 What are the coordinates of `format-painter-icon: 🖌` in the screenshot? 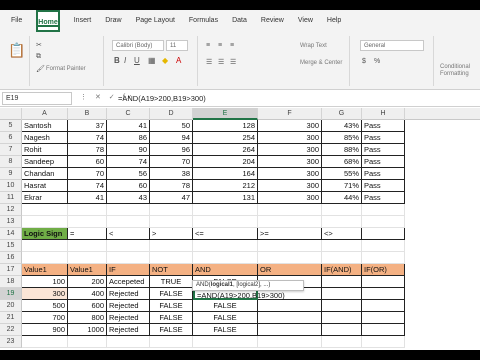 It's located at (40, 69).